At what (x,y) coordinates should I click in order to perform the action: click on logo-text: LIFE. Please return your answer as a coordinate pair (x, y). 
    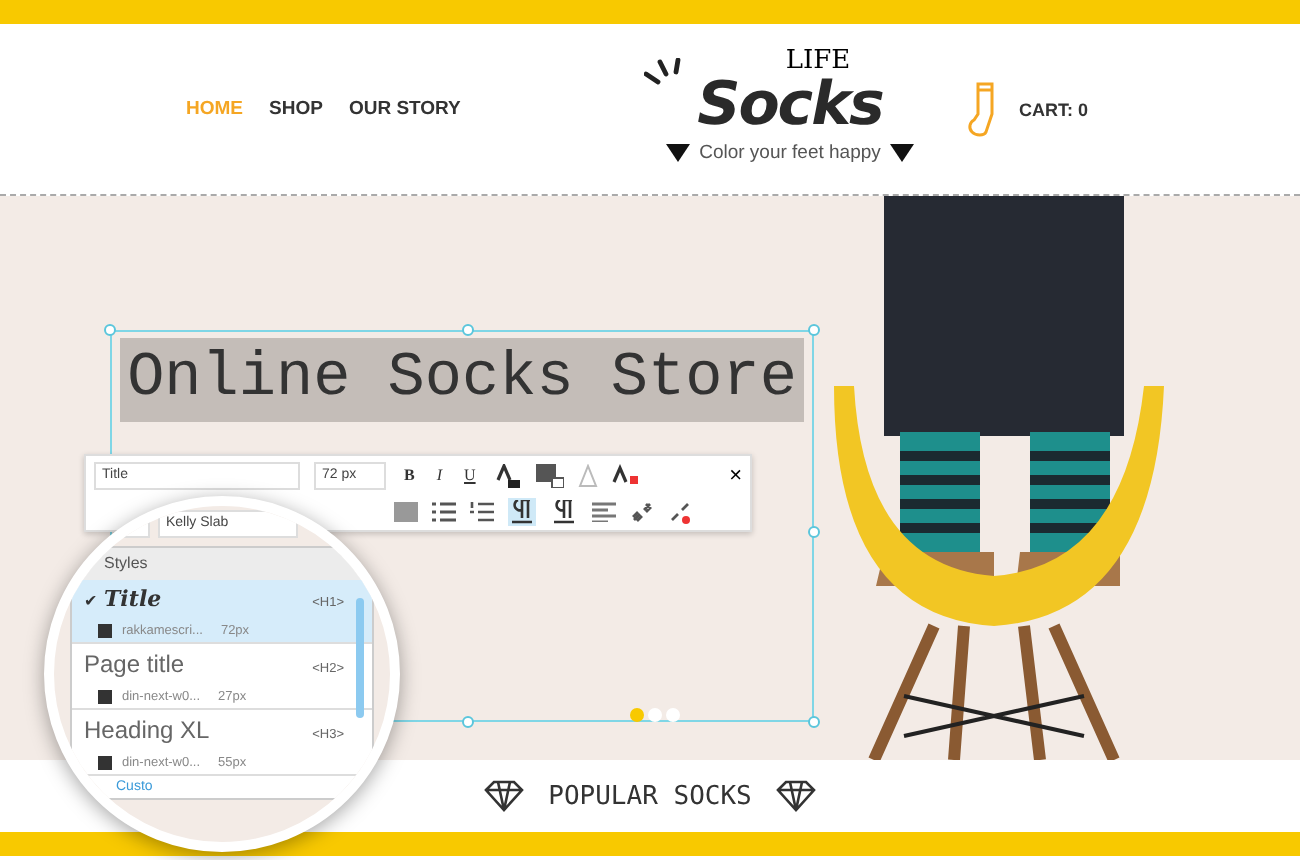
    Looking at the image, I should click on (818, 60).